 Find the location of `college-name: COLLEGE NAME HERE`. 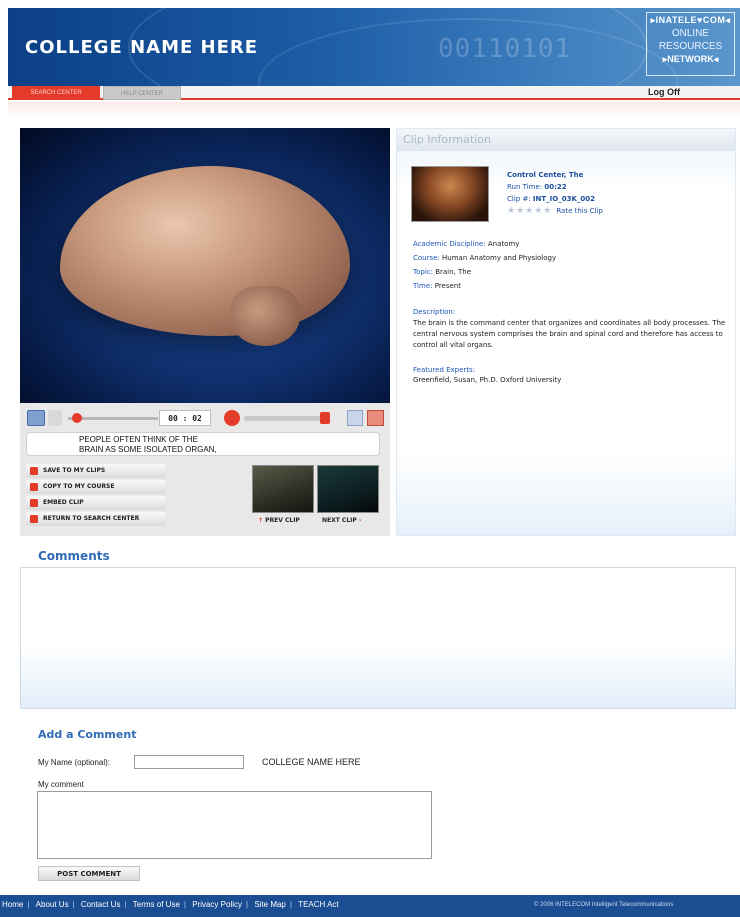

college-name: COLLEGE NAME HERE is located at coordinates (142, 47).